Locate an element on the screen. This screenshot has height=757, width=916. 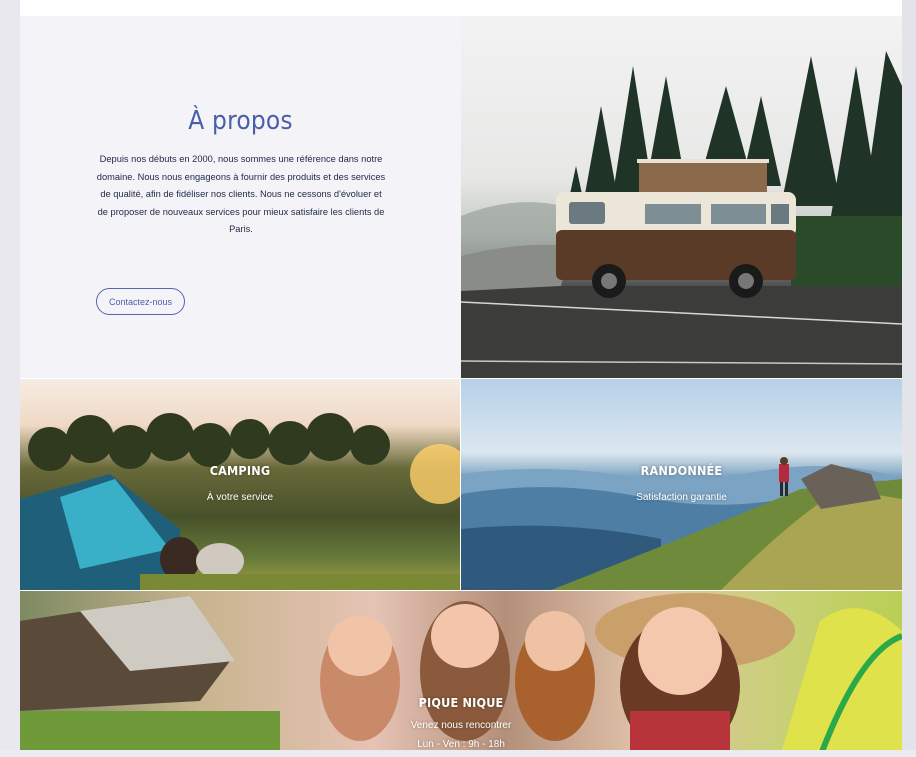
camping-title: CAMPING is located at coordinates (240, 470).